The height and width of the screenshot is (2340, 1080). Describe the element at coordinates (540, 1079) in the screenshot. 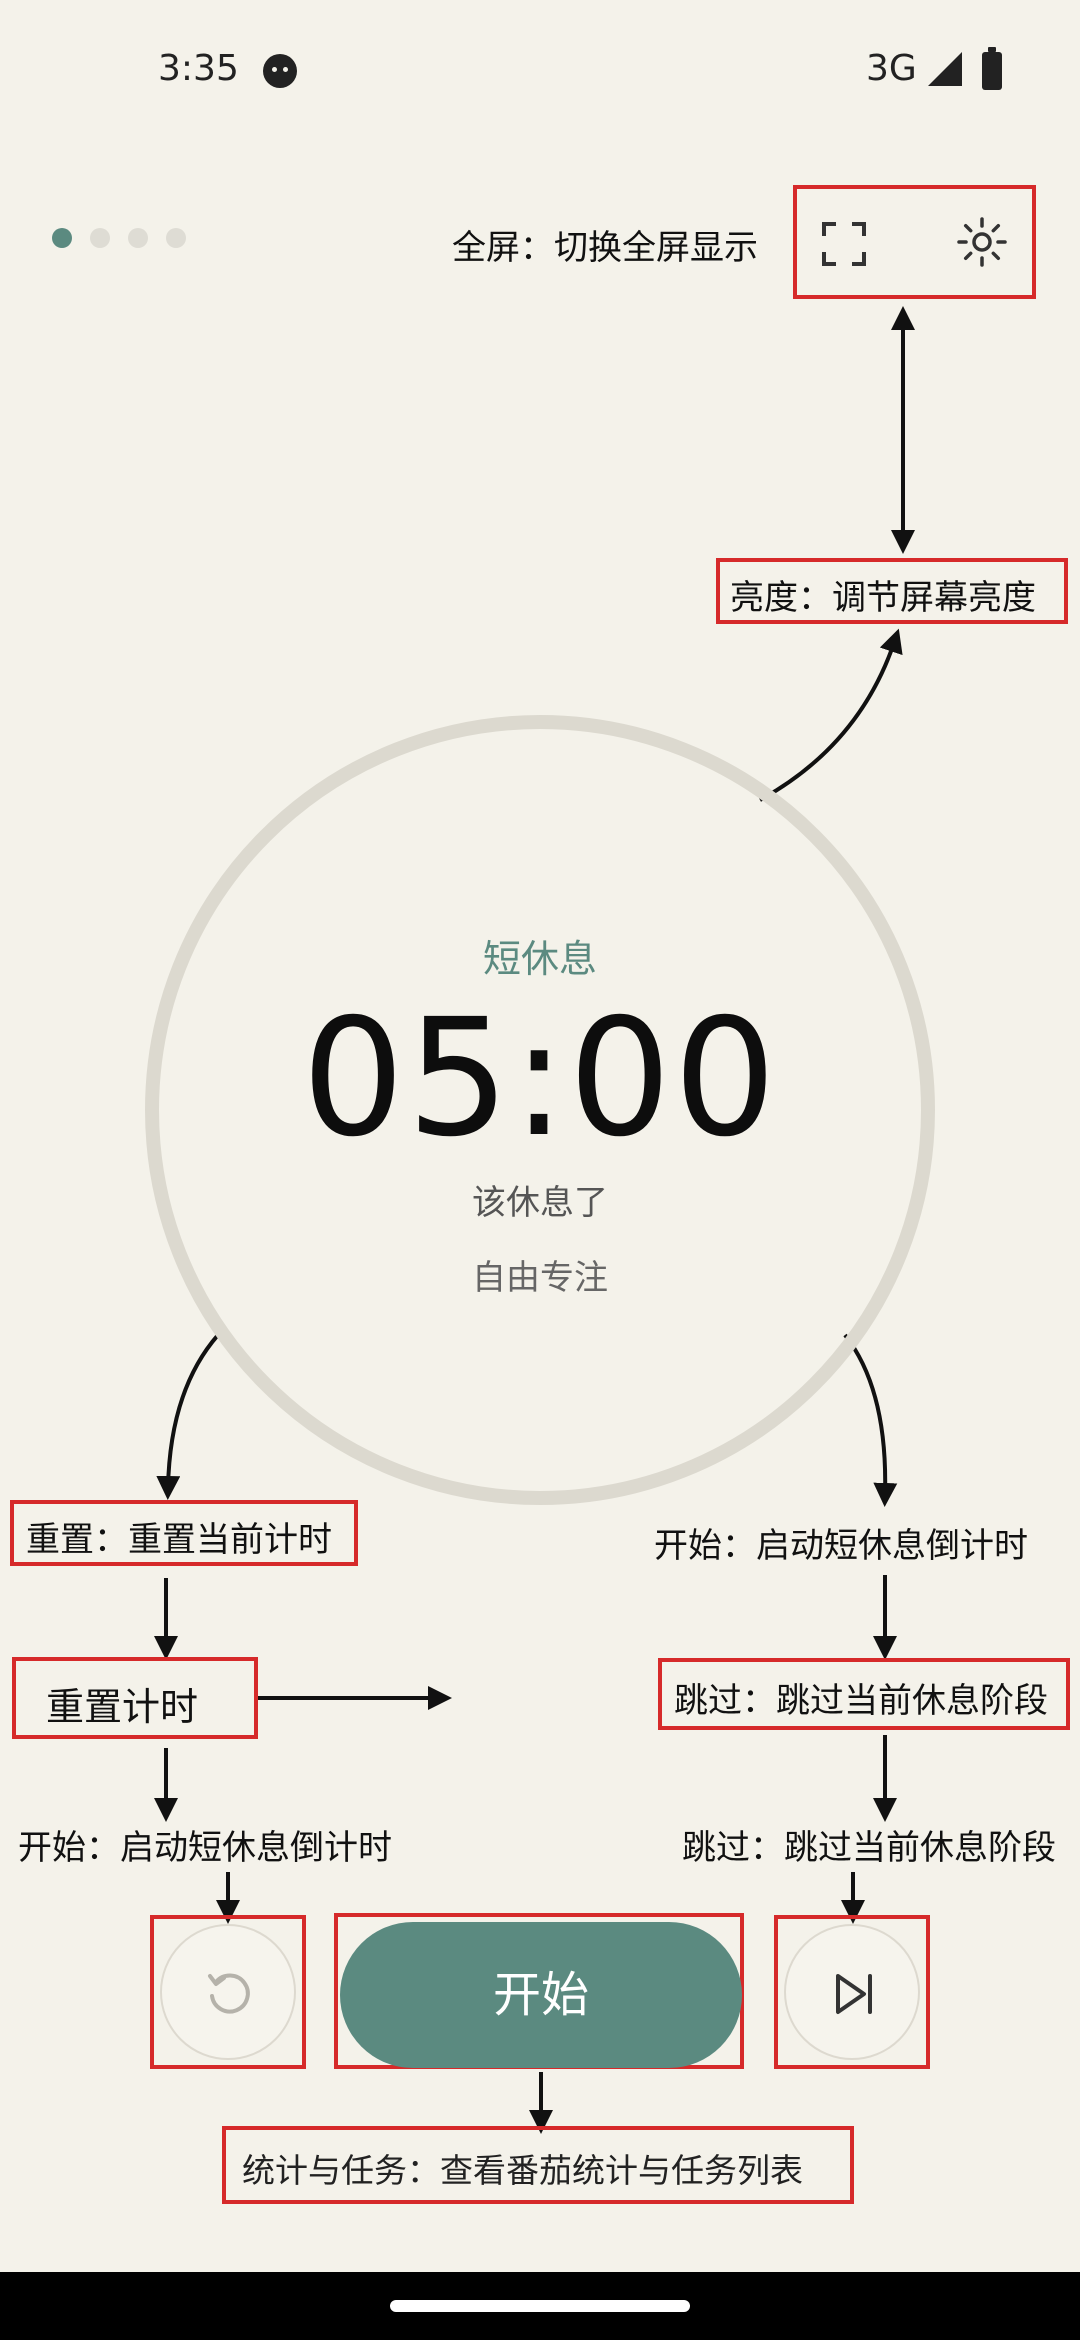

I see `timer-display: 05:00` at that location.